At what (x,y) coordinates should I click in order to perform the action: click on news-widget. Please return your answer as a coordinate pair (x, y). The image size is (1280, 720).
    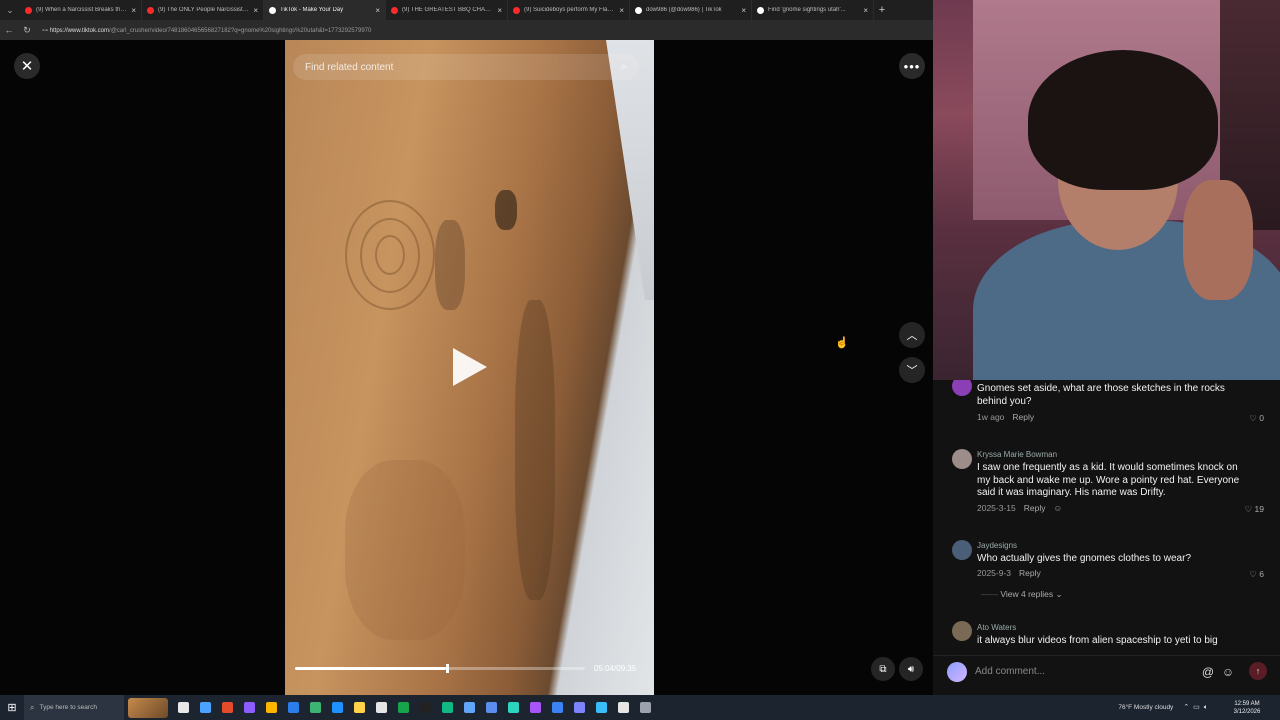
    Looking at the image, I should click on (148, 707).